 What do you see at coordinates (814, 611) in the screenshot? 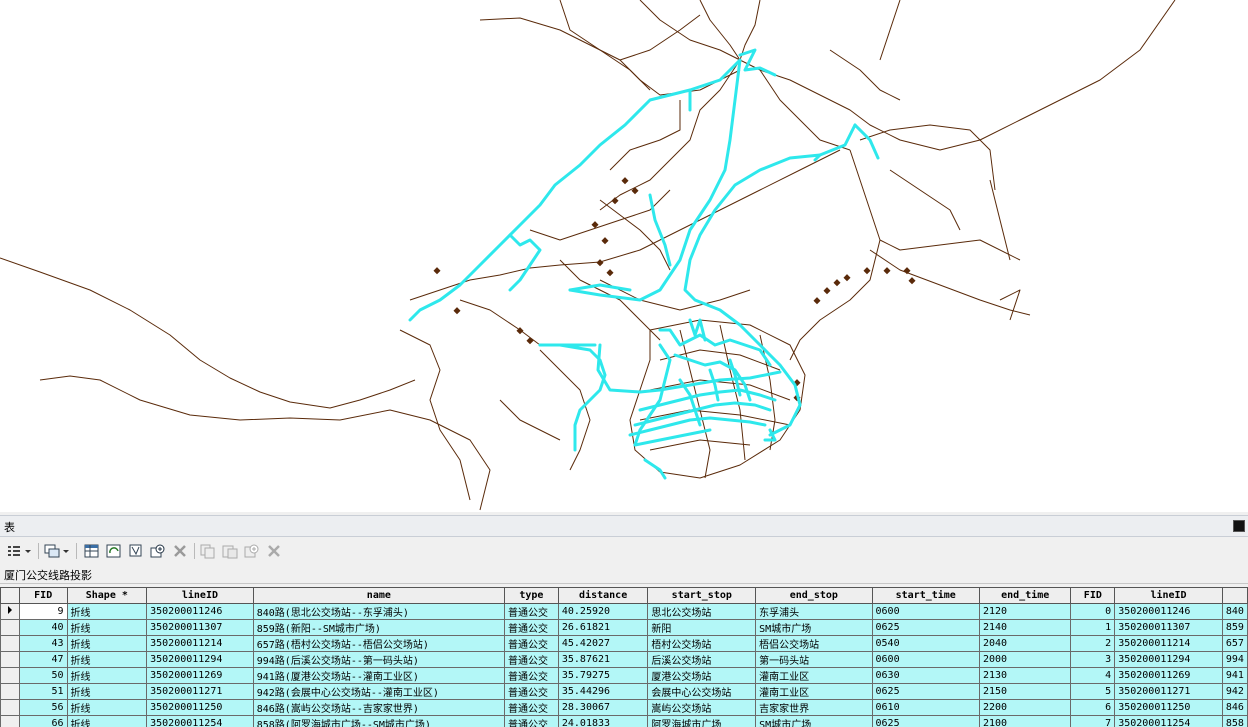
I see `table-cell: 东孚浦头` at bounding box center [814, 611].